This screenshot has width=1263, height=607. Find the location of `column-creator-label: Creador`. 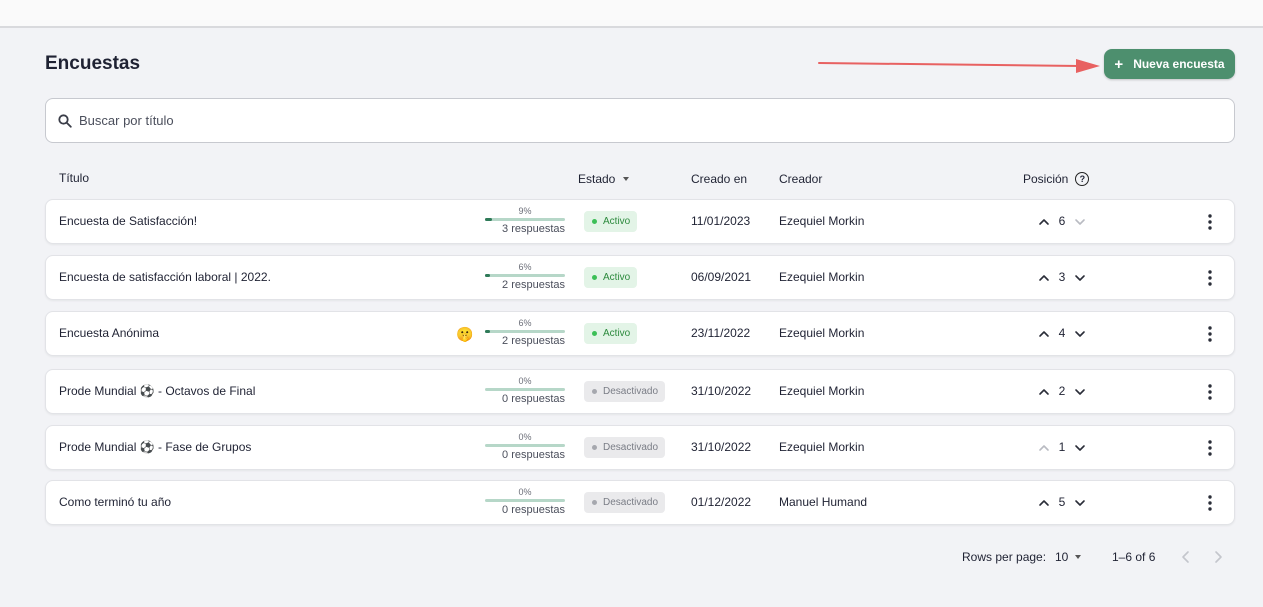

column-creator-label: Creador is located at coordinates (801, 179).